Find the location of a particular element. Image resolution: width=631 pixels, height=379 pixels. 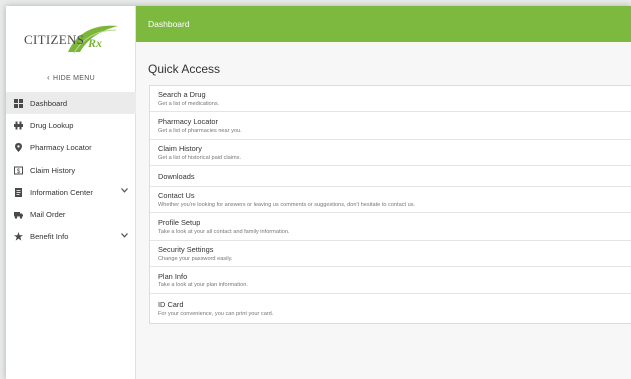

quick-access-item-description: Take a look at your plan information. is located at coordinates (203, 285).